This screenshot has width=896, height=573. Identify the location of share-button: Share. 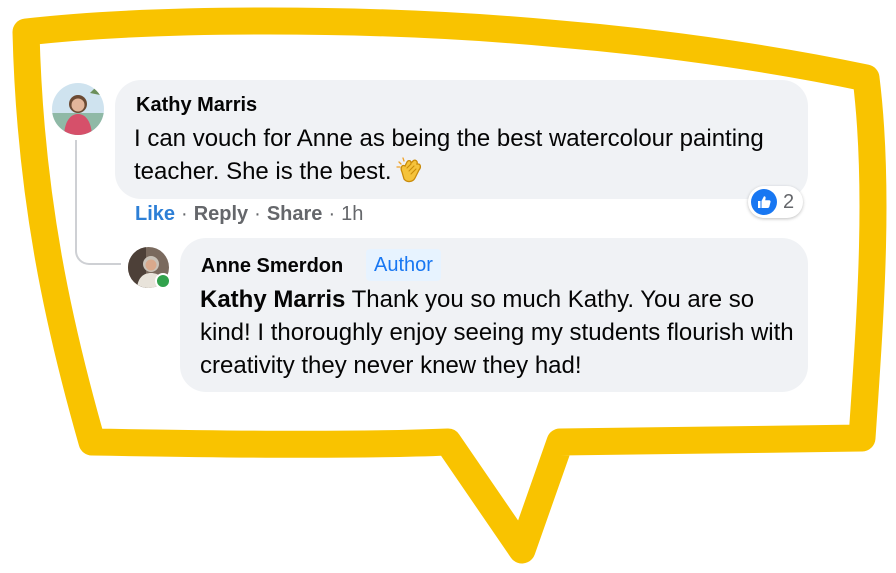
(295, 214).